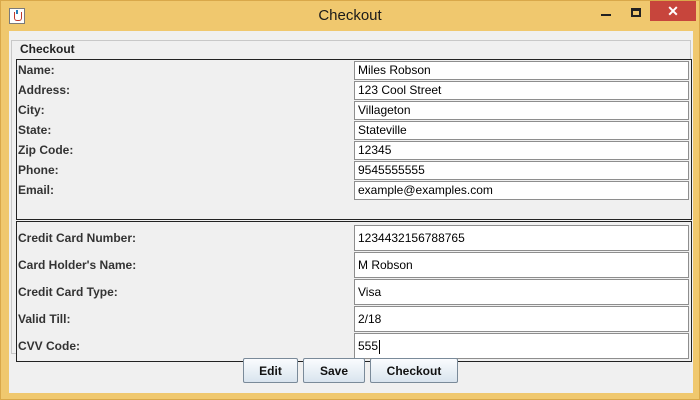 The height and width of the screenshot is (400, 700). I want to click on state-field: Stateville, so click(521, 130).